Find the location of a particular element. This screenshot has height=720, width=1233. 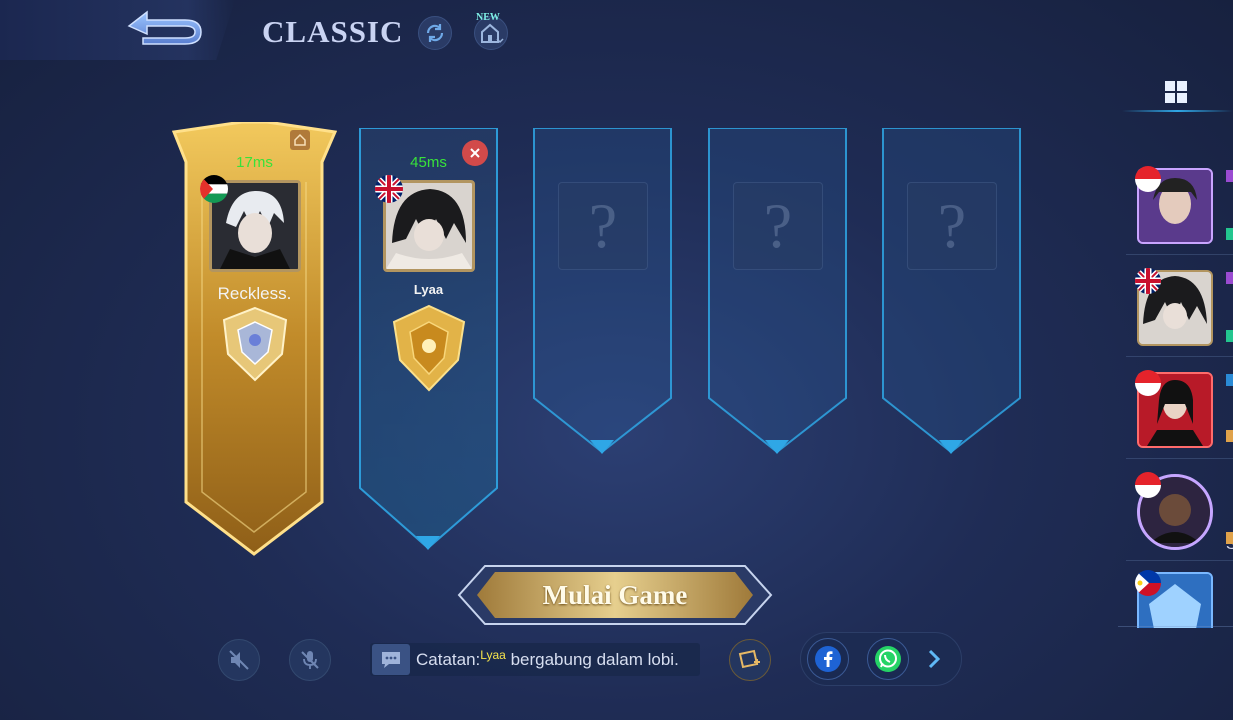

flag-philippines-icon is located at coordinates (1148, 583).